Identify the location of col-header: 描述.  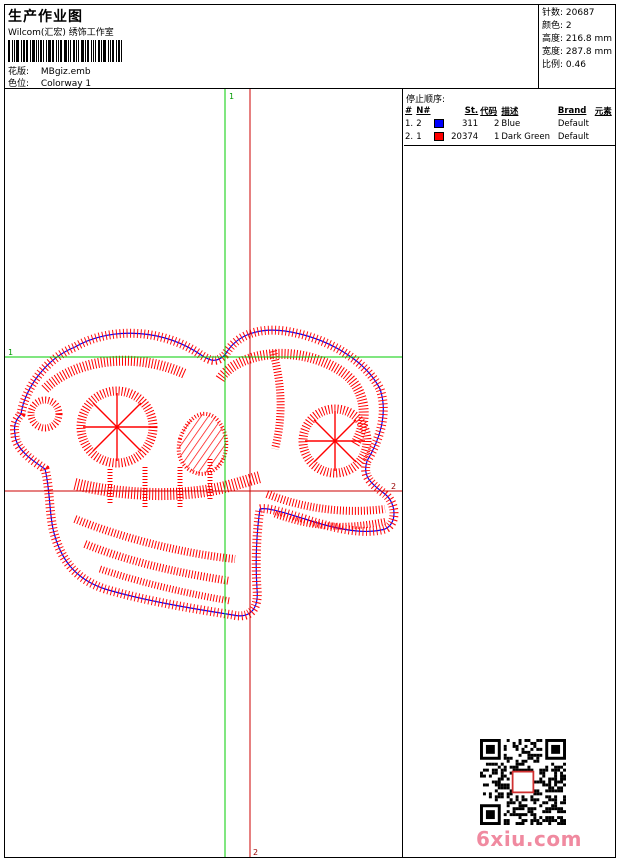
(510, 112).